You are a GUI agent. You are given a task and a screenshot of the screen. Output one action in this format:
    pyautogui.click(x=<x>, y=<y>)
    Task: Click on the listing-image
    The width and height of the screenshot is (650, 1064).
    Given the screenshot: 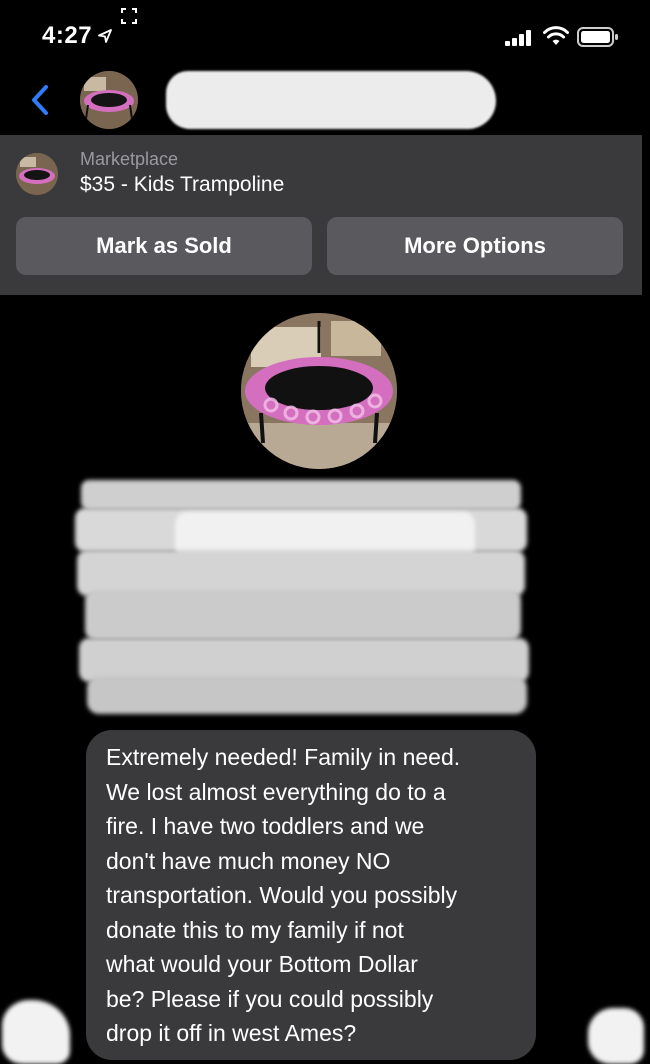 What is the action you would take?
    pyautogui.click(x=319, y=391)
    